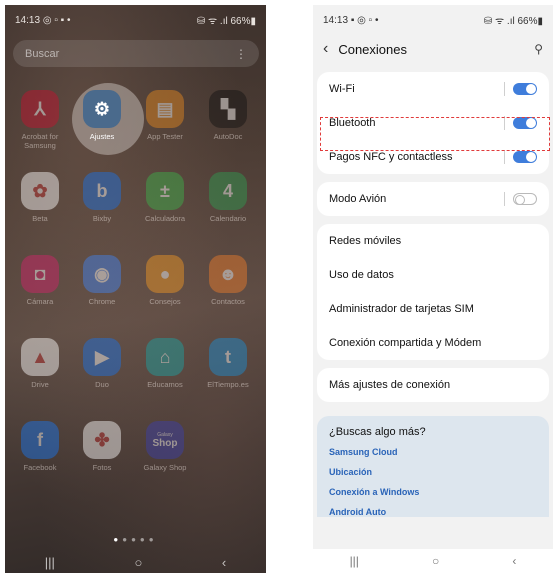  I want to click on app-galaxy-shop: Galaxy Shop Galaxy Shop, so click(165, 447).